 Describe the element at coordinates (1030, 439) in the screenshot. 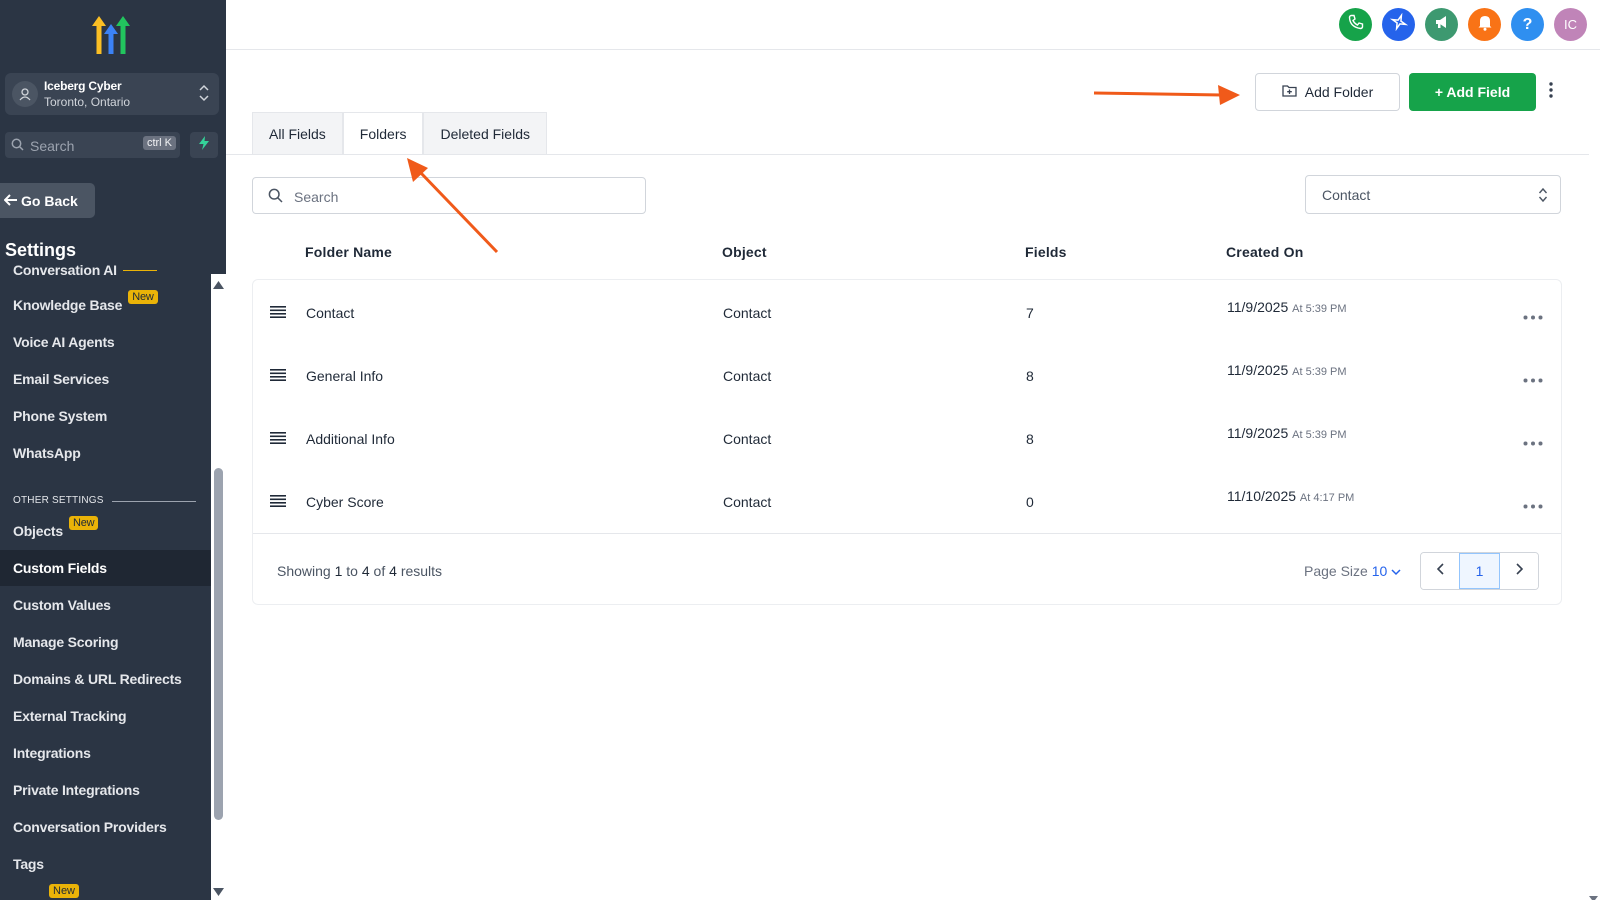

I see `folder-field-count: 8` at that location.